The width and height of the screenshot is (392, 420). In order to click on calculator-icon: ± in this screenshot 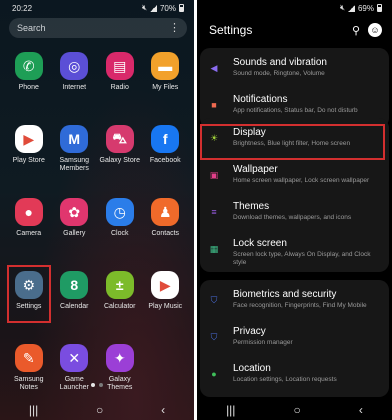, I will do `click(119, 285)`.